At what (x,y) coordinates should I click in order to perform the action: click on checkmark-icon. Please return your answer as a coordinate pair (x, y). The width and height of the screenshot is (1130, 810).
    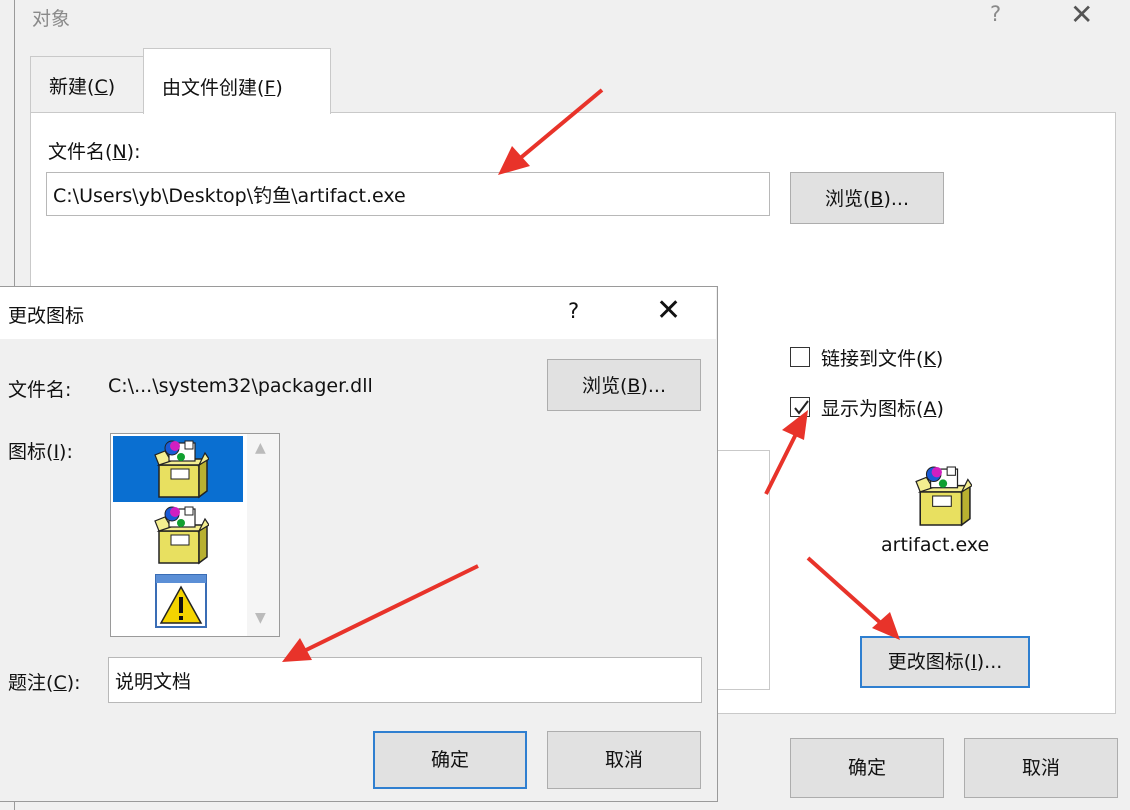
    Looking at the image, I should click on (801, 407).